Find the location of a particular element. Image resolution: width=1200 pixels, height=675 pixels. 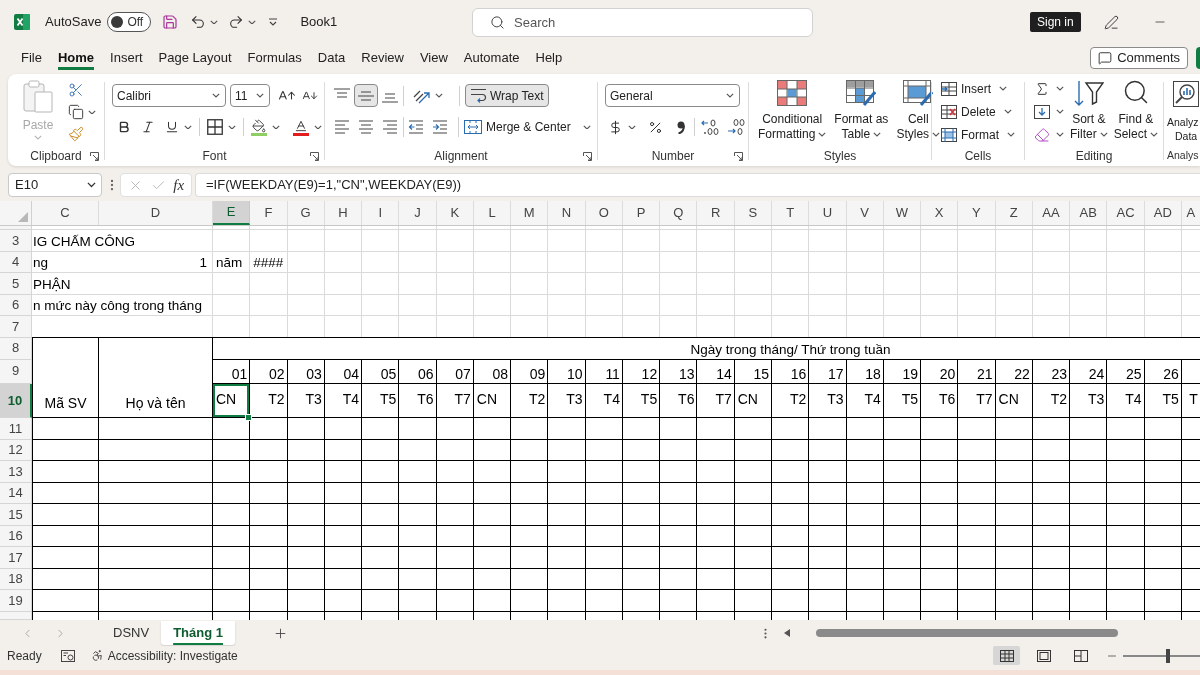

column-header: U is located at coordinates (828, 213).